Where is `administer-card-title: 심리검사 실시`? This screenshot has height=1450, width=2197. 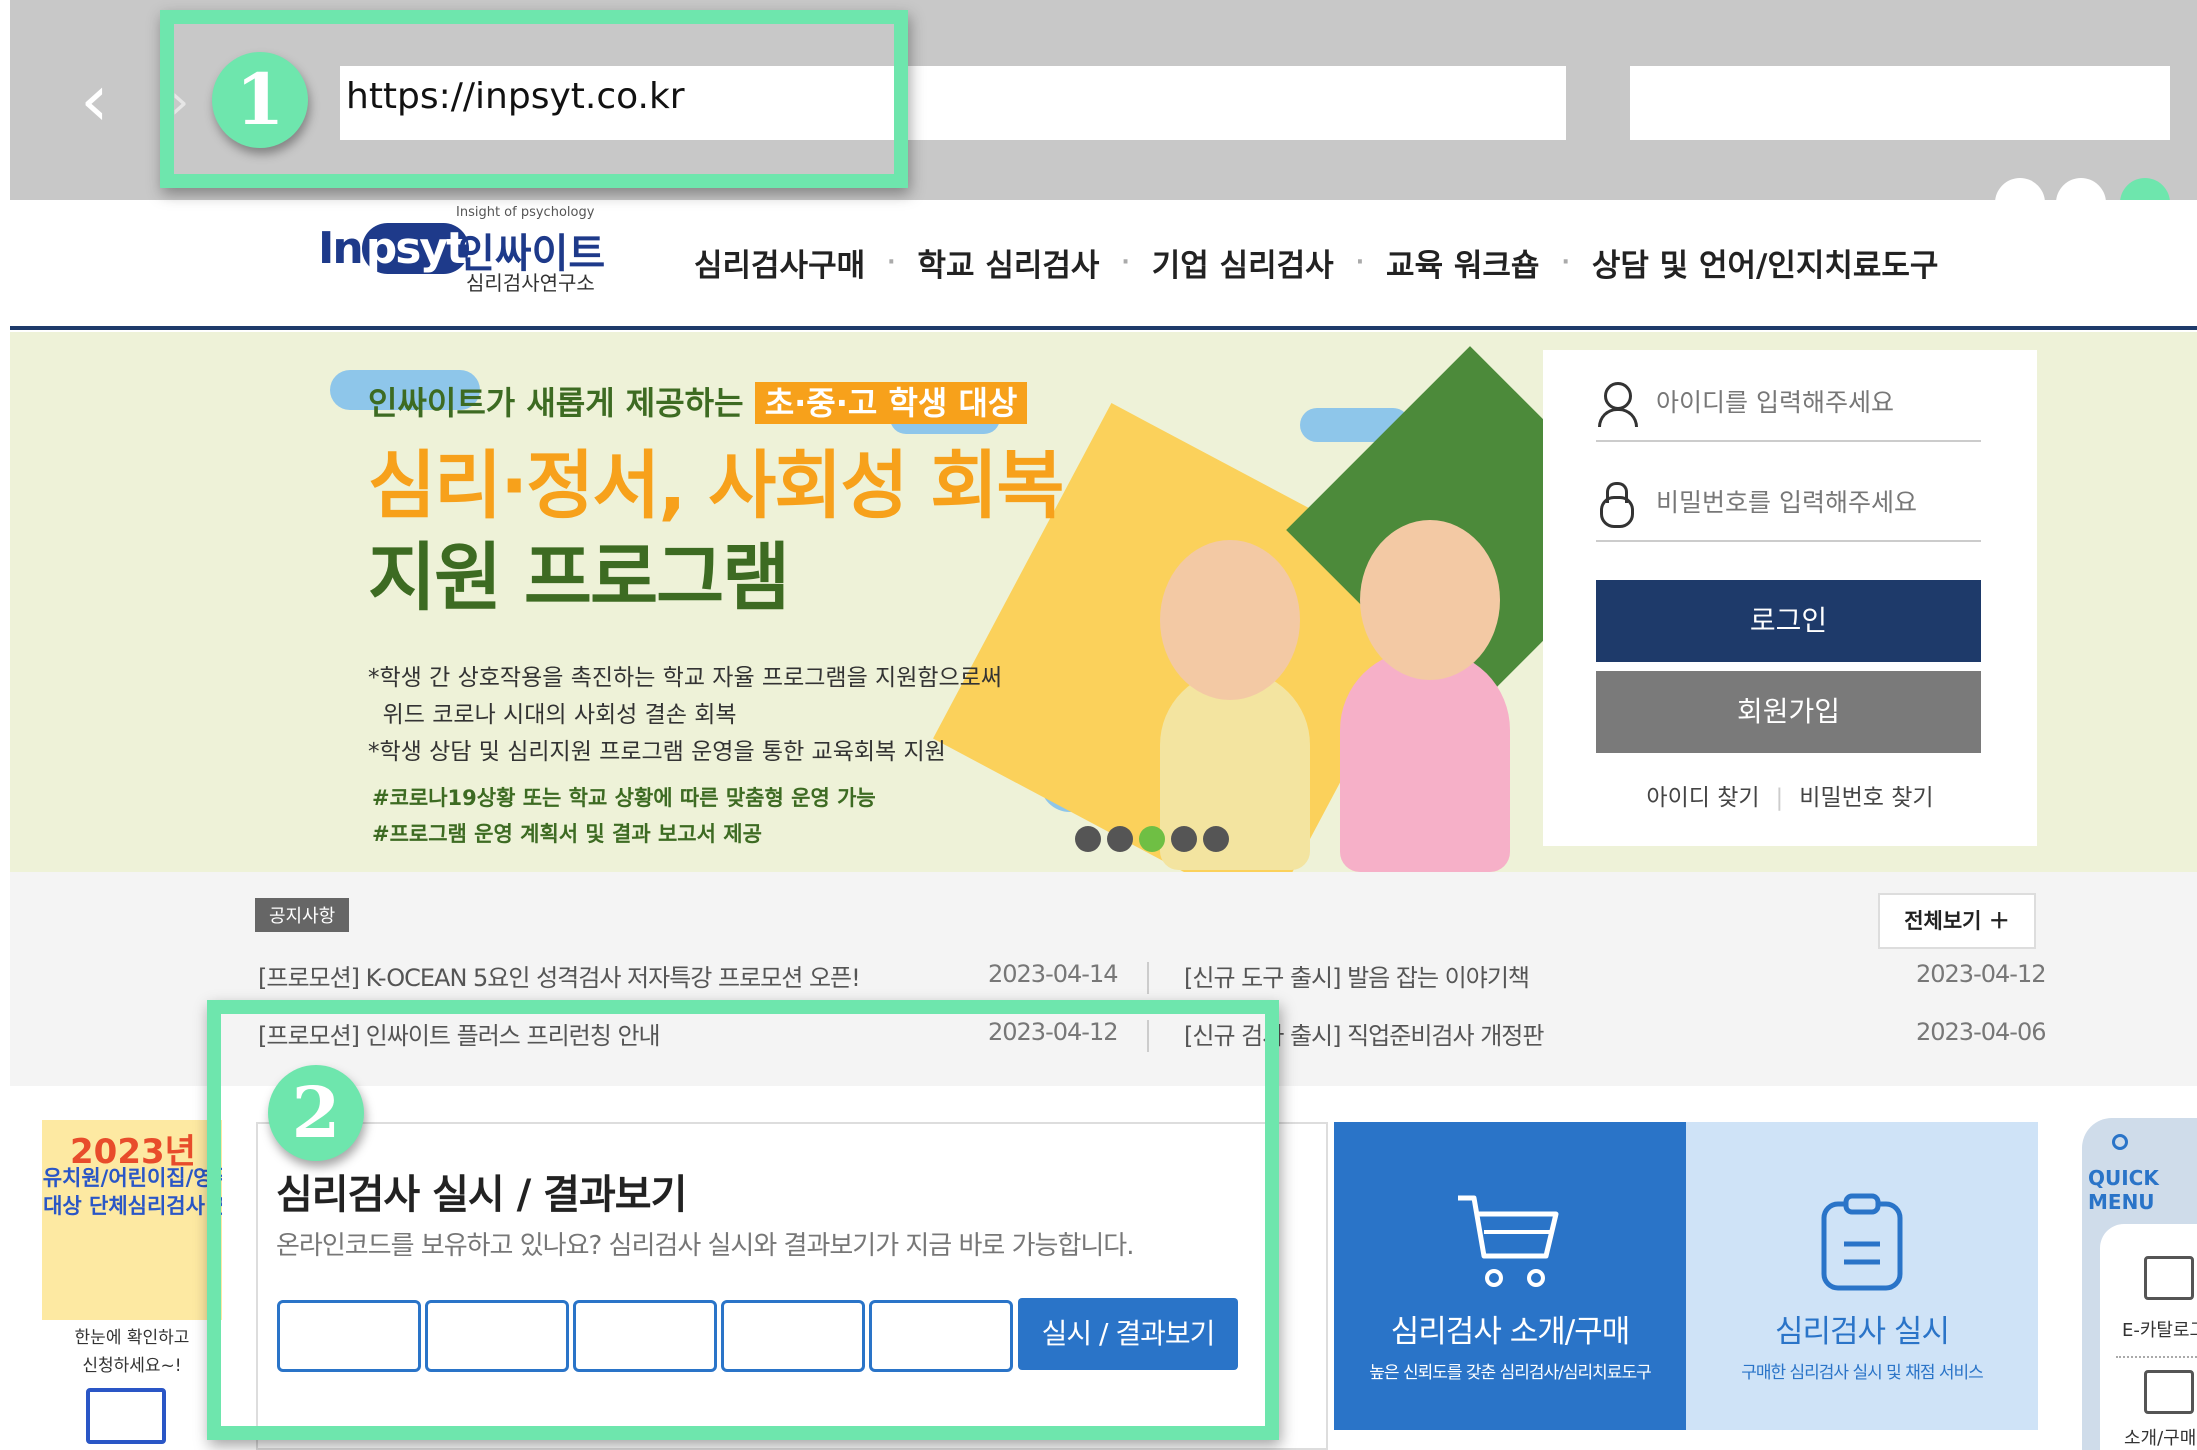 administer-card-title: 심리검사 실시 is located at coordinates (1862, 1332).